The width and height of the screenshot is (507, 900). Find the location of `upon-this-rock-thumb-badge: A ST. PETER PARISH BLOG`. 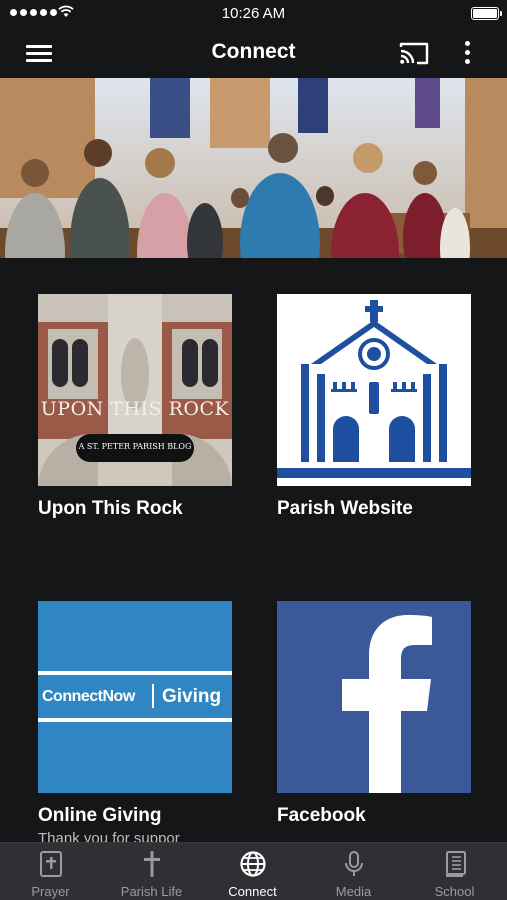

upon-this-rock-thumb-badge: A ST. PETER PARISH BLOG is located at coordinates (135, 446).